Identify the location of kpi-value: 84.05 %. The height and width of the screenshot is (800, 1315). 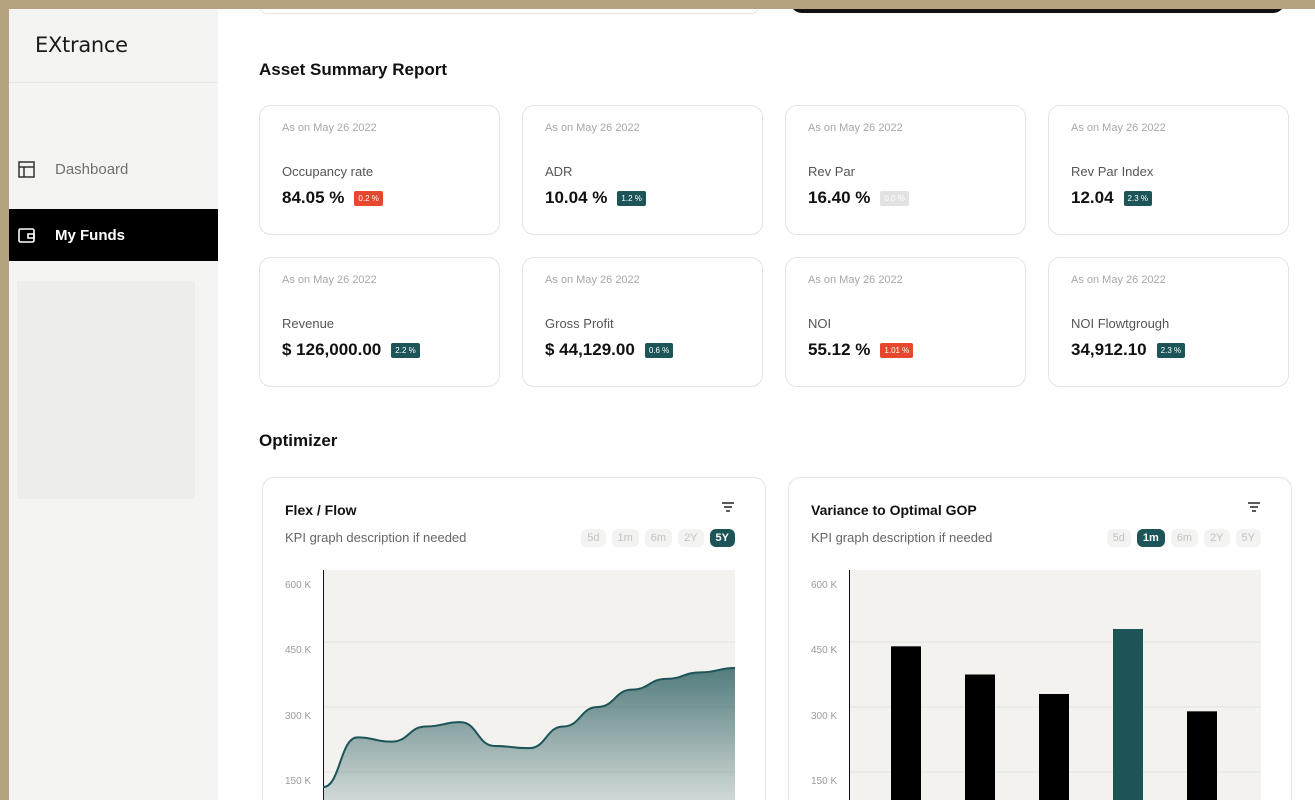
(313, 197).